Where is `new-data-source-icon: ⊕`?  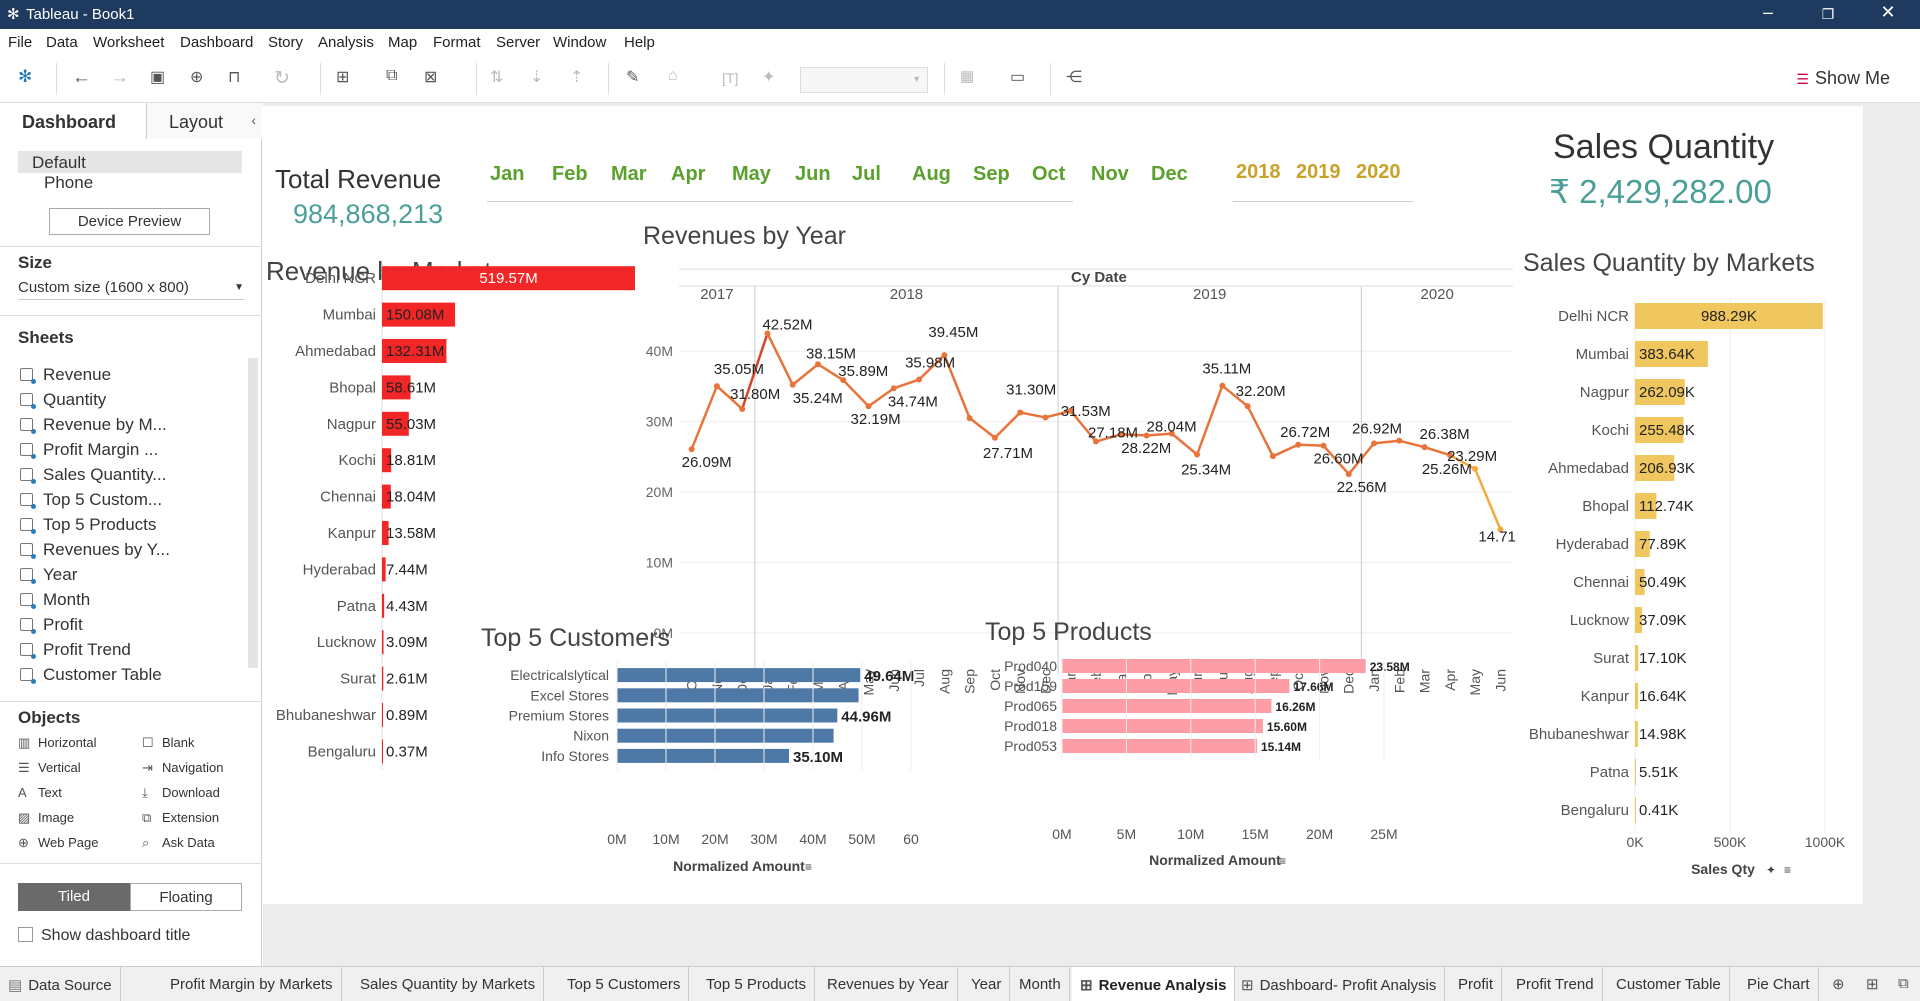 new-data-source-icon: ⊕ is located at coordinates (196, 77).